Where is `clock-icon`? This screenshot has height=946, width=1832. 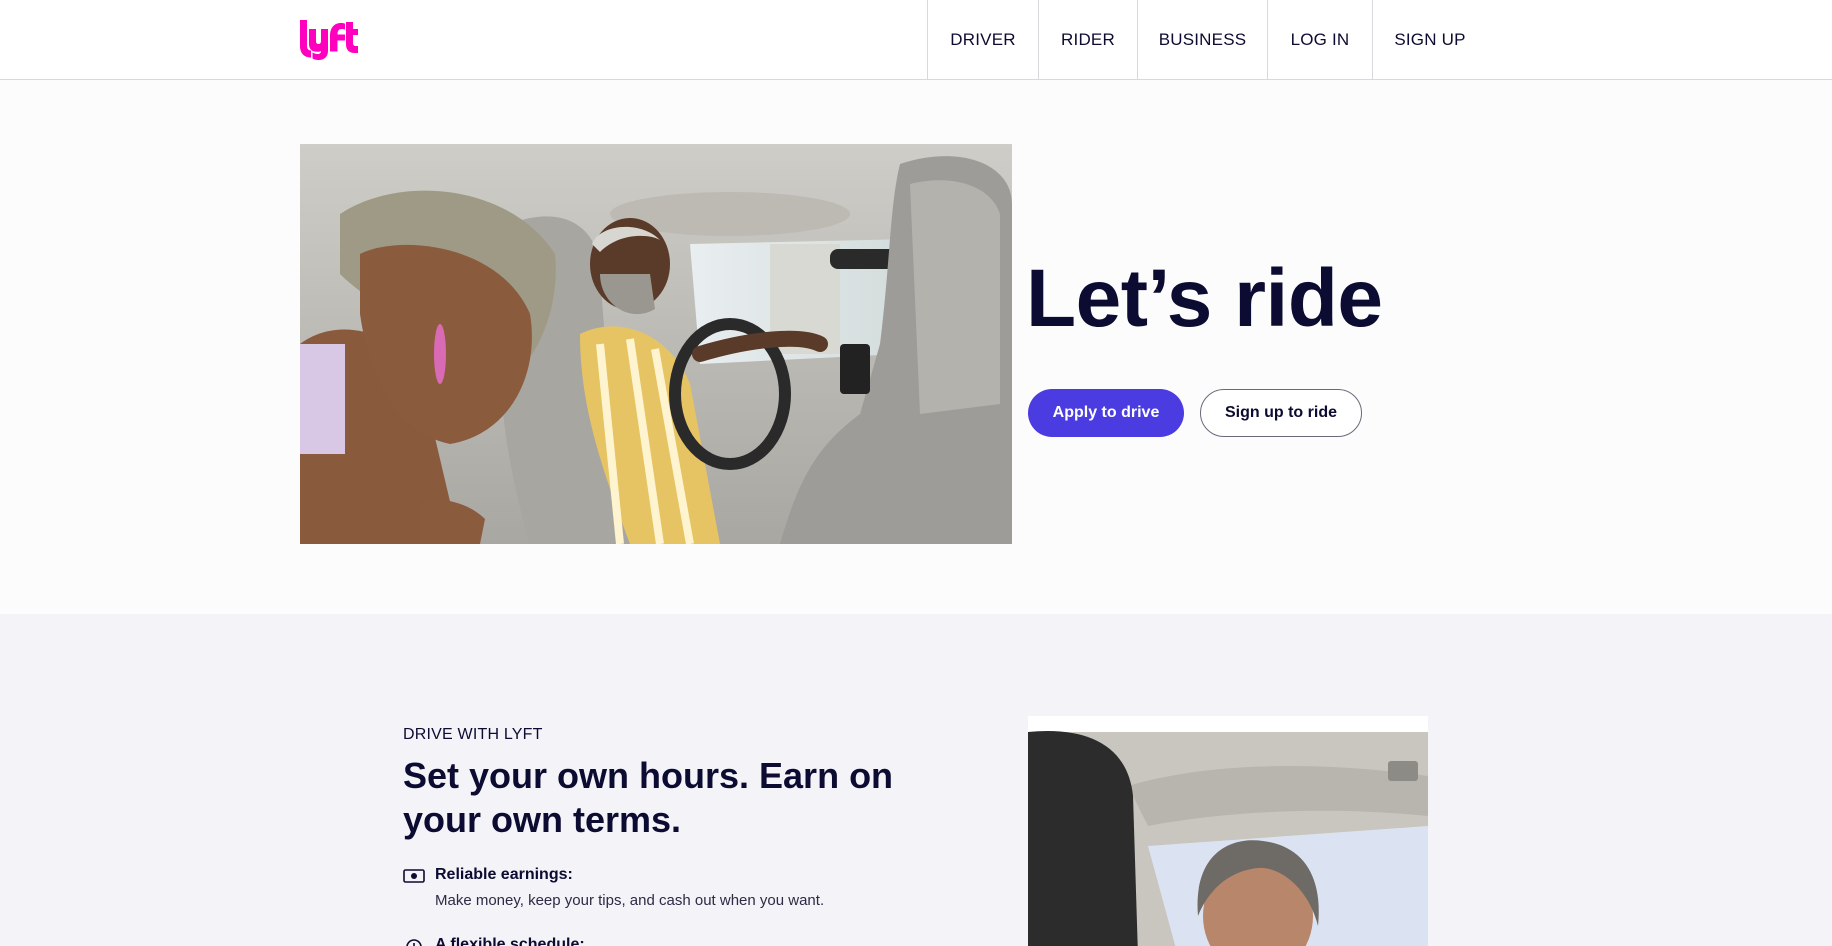
clock-icon is located at coordinates (414, 942).